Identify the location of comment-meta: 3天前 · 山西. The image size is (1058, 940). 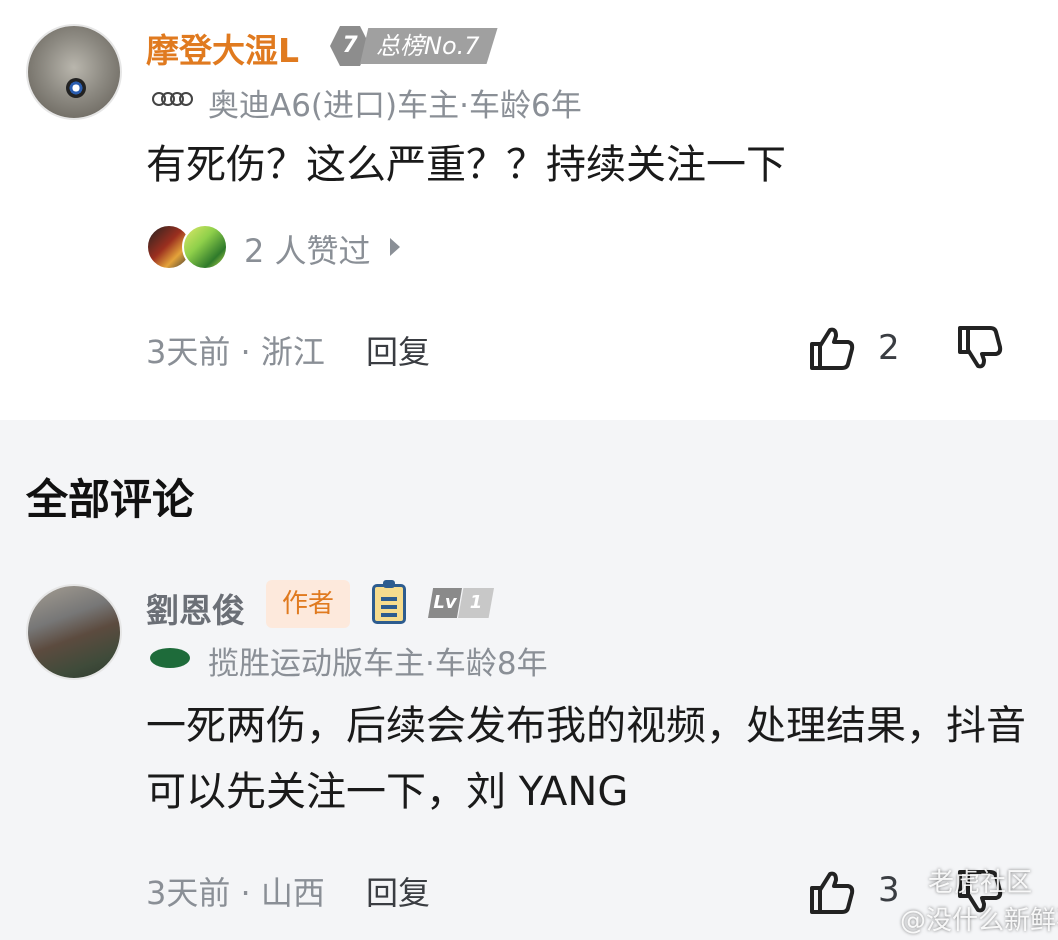
(235, 893).